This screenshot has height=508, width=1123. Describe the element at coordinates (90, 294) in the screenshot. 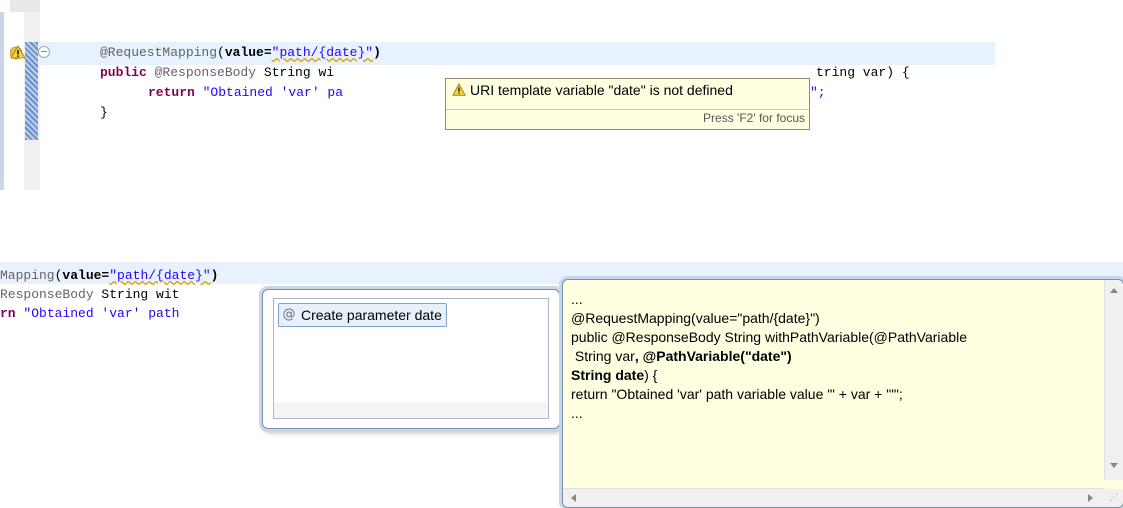

I see `code-line-2: ResponseBody String wit` at that location.